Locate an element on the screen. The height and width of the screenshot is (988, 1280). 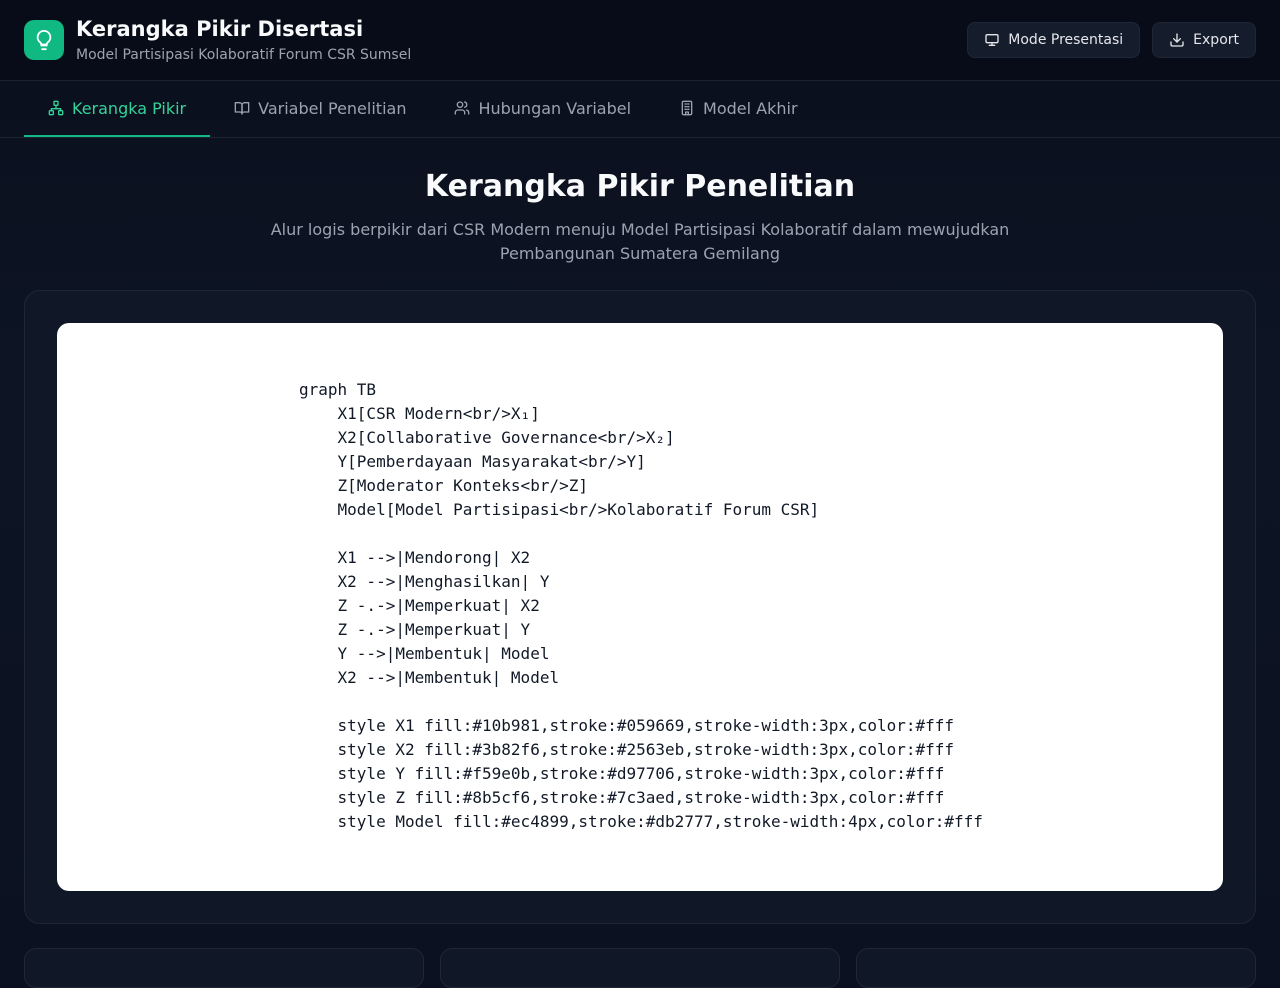
presentation-mode-label: Mode Presentasi is located at coordinates (1066, 40).